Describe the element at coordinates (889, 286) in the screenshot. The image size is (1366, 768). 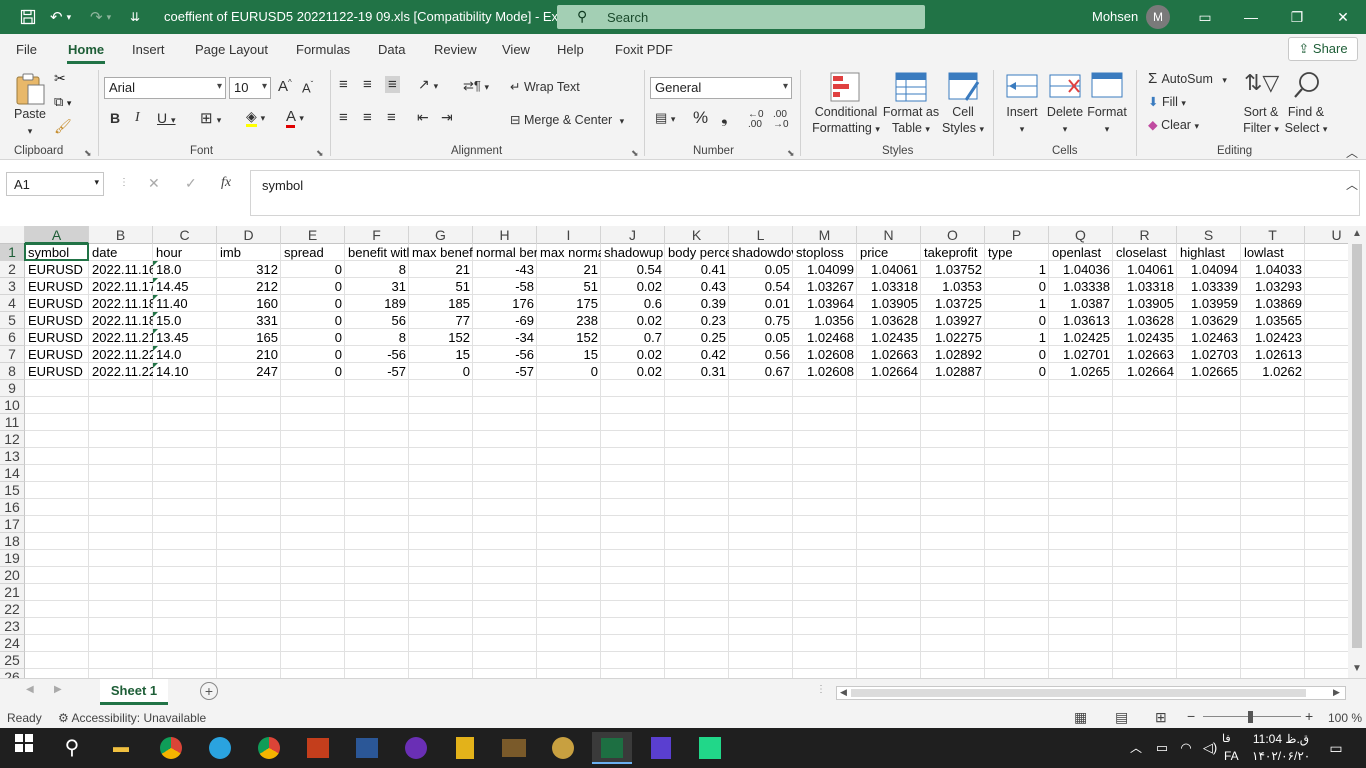
I see `cell-n3: 1.03318` at that location.